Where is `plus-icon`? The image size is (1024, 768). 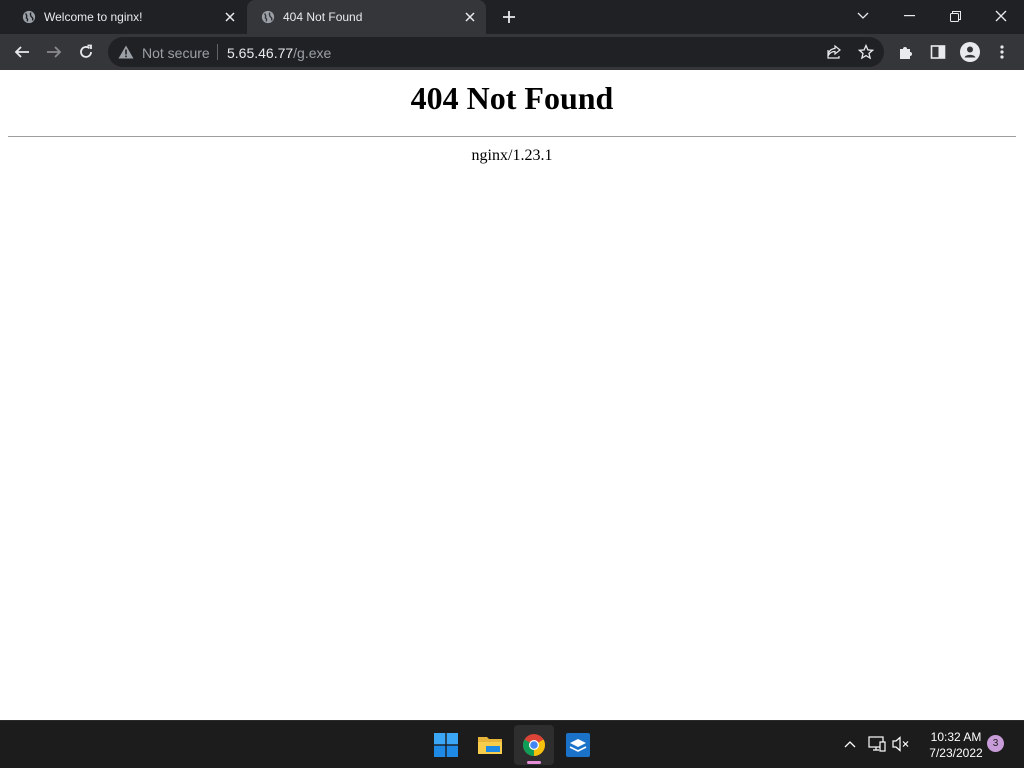
plus-icon is located at coordinates (509, 17).